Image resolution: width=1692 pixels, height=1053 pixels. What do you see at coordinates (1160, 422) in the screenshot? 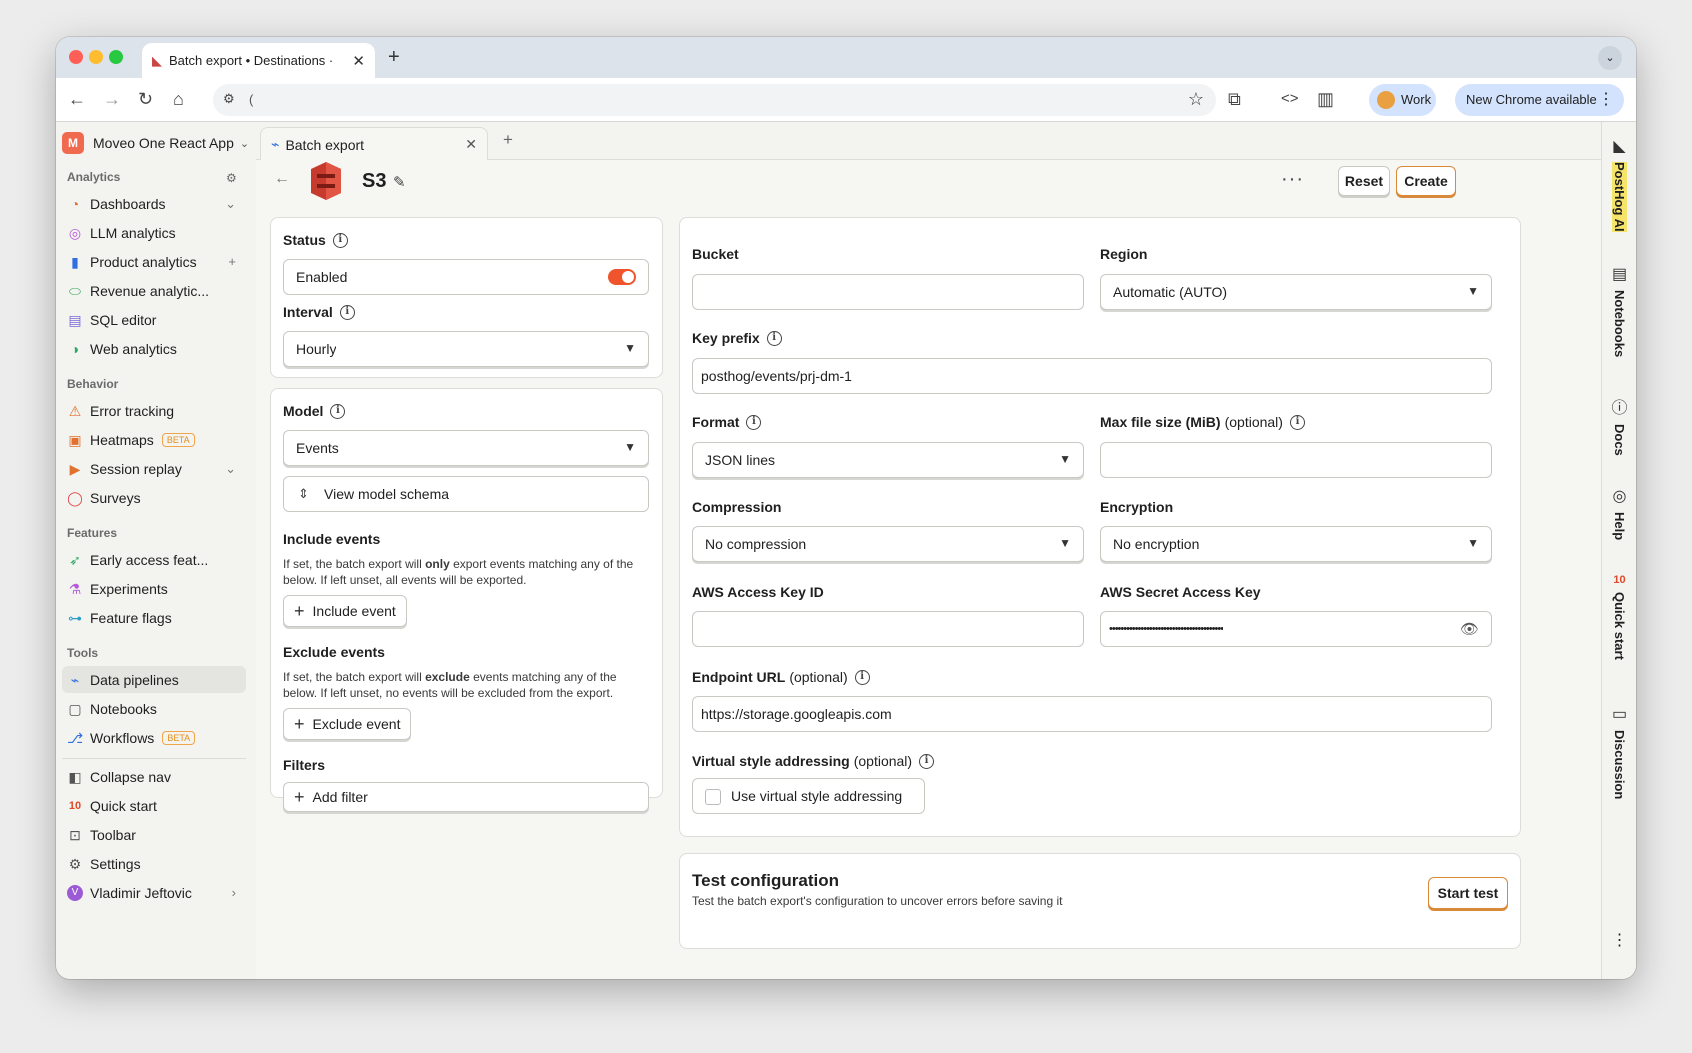
I see `max-file-label-text: Max file size (MiB)` at bounding box center [1160, 422].